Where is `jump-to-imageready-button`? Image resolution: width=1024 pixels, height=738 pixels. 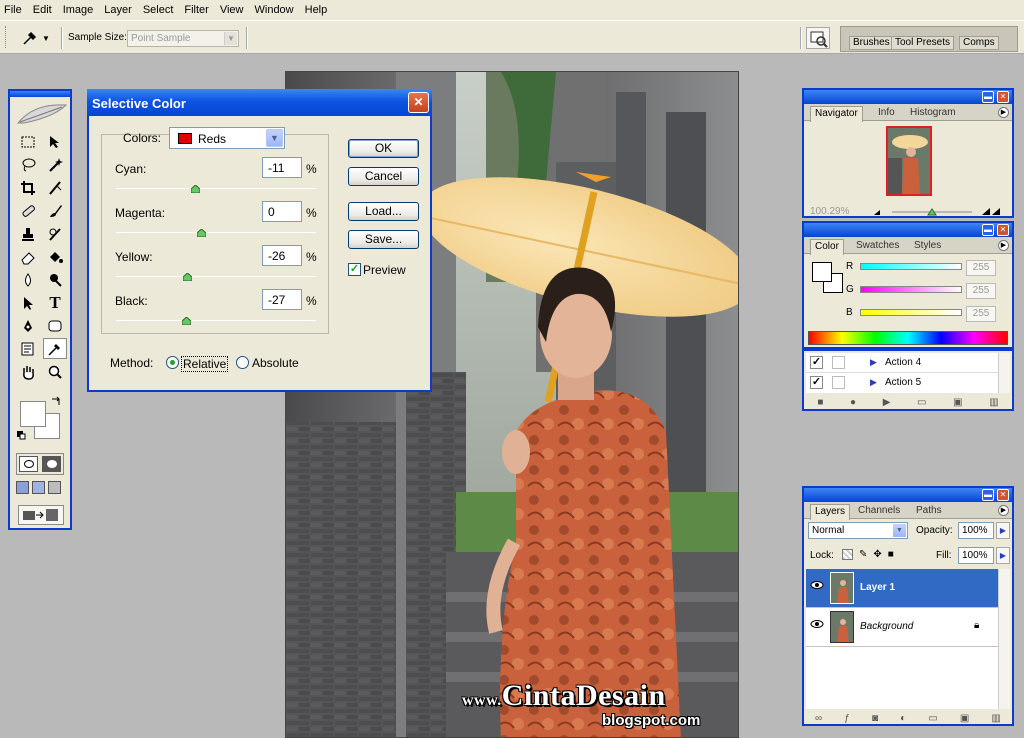 jump-to-imageready-button is located at coordinates (41, 515).